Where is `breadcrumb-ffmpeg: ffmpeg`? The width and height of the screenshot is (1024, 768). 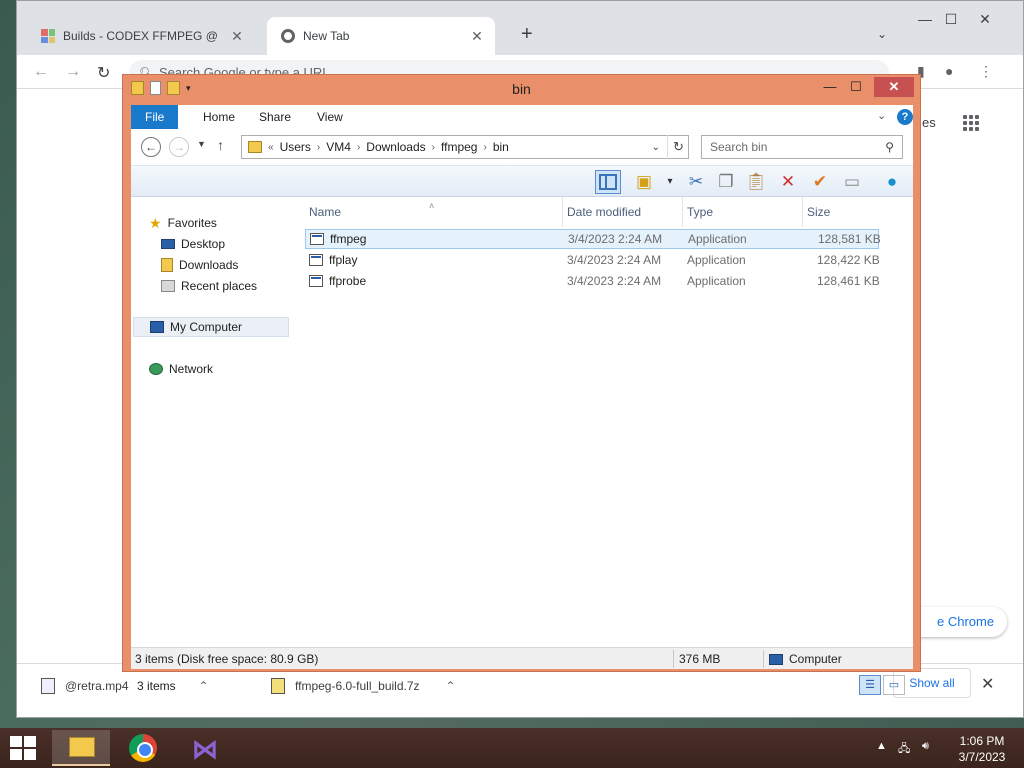 breadcrumb-ffmpeg: ffmpeg is located at coordinates (459, 147).